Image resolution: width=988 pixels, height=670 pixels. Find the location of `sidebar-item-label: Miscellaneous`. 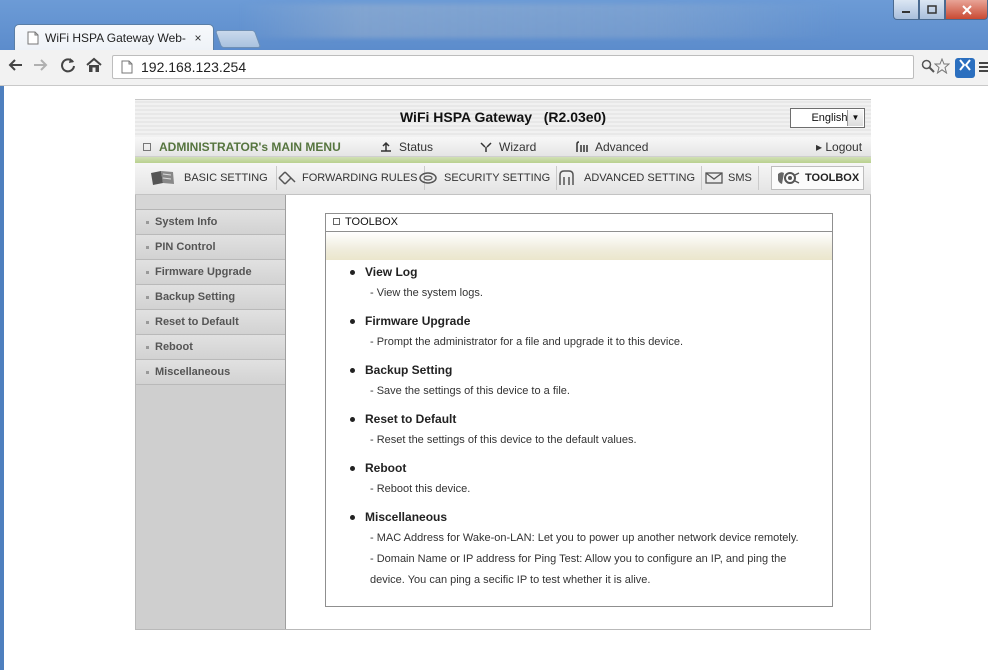

sidebar-item-label: Miscellaneous is located at coordinates (193, 372).